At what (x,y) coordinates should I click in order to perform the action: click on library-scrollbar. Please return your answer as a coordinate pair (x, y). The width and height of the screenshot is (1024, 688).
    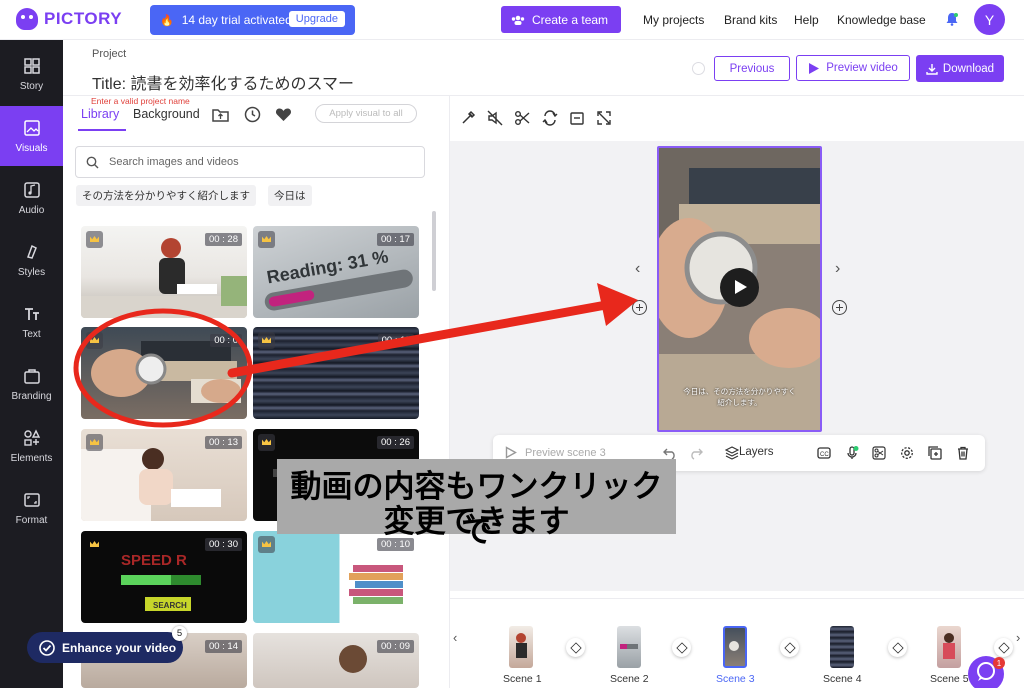
    Looking at the image, I should click on (434, 251).